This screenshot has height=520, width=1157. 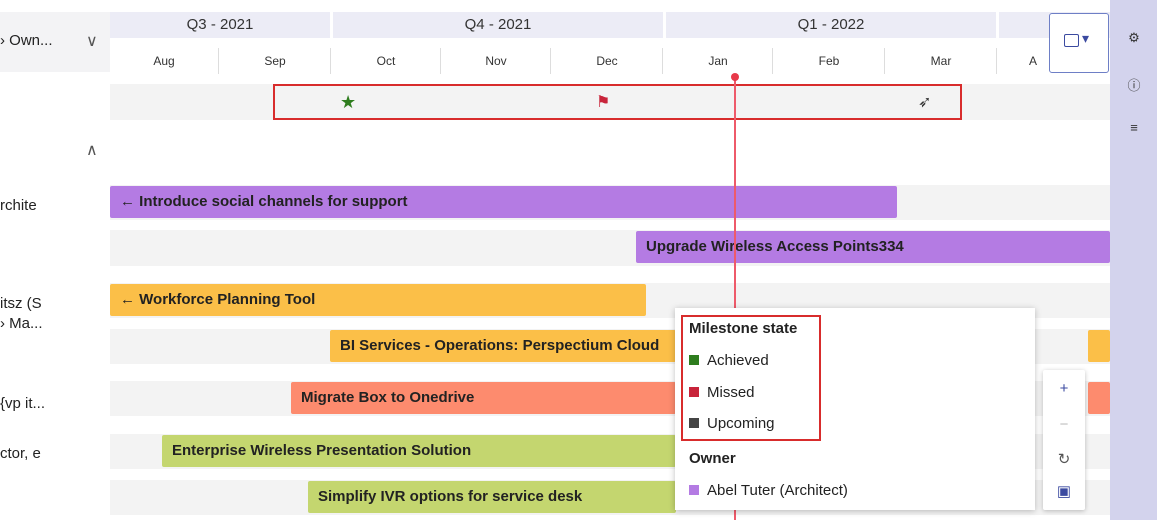 I want to click on calendar-icon, so click(x=1071, y=40).